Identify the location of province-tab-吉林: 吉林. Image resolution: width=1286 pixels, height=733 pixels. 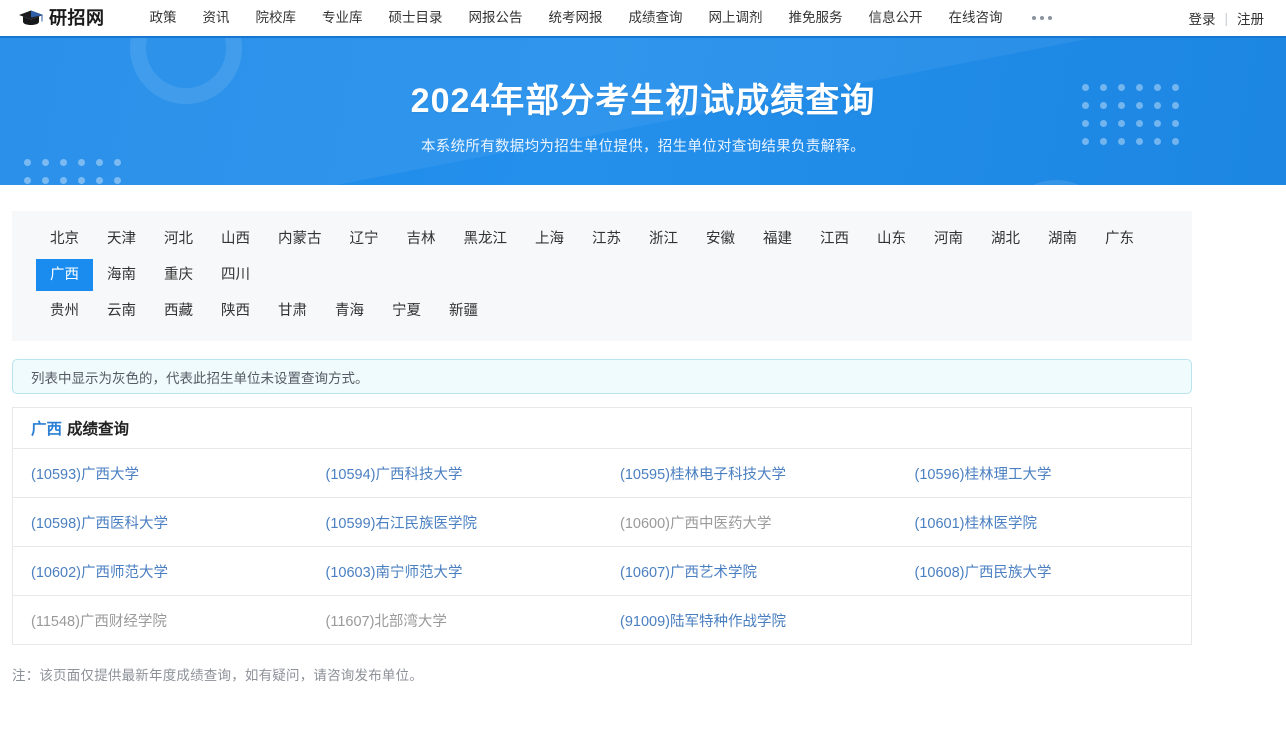
(421, 239).